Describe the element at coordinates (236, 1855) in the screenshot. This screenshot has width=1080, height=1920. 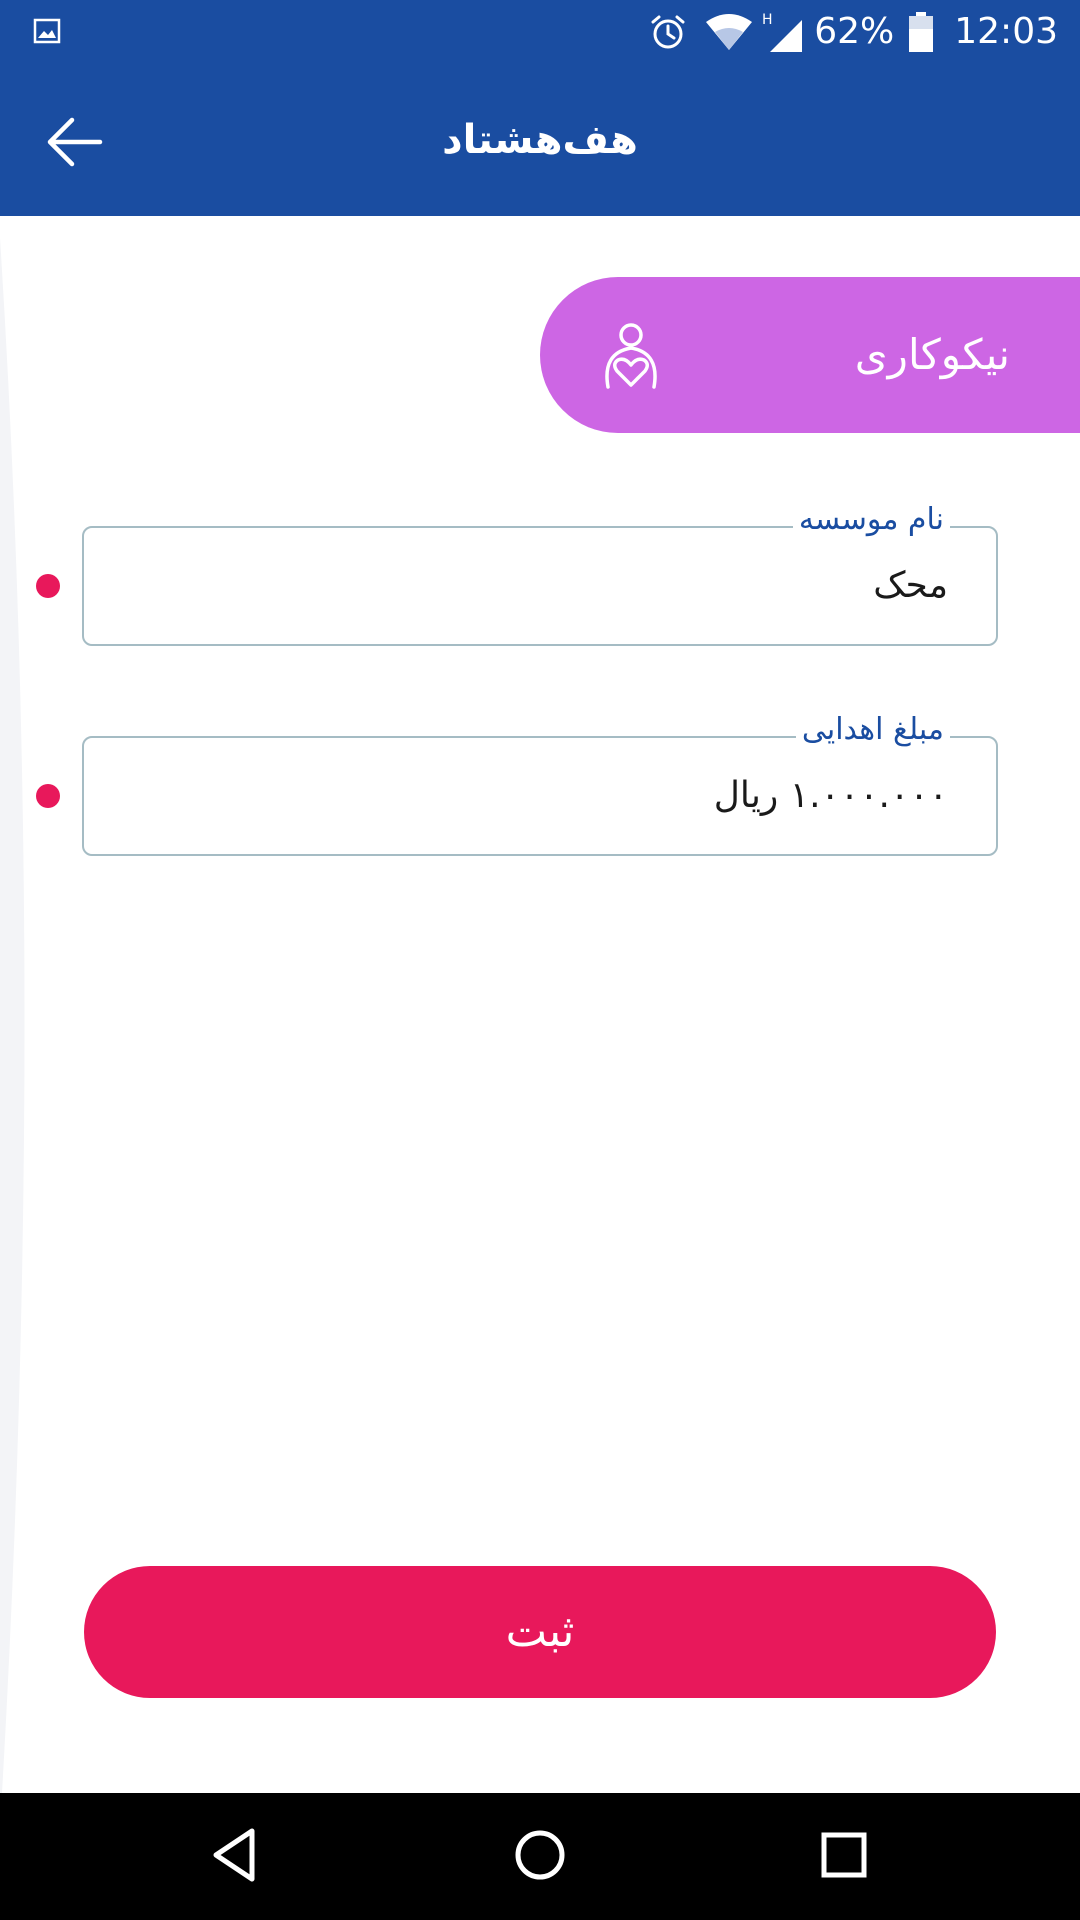
I see `triangle-back-icon` at that location.